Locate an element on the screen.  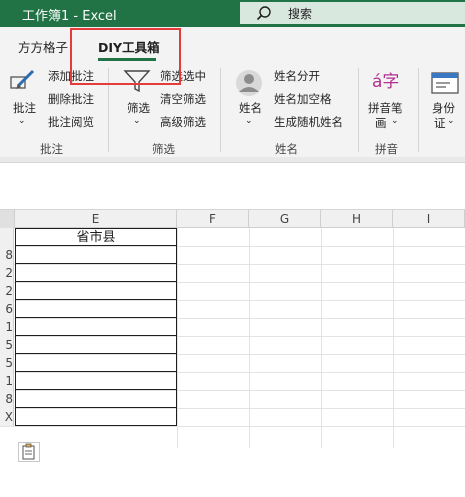
formula-area is located at coordinates (232, 187).